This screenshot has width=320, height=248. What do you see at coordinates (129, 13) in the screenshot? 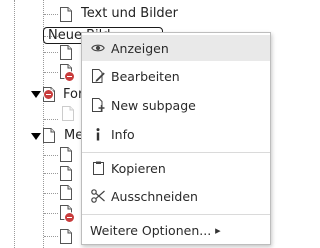
I see `tree-node-label: Text und Bilder` at bounding box center [129, 13].